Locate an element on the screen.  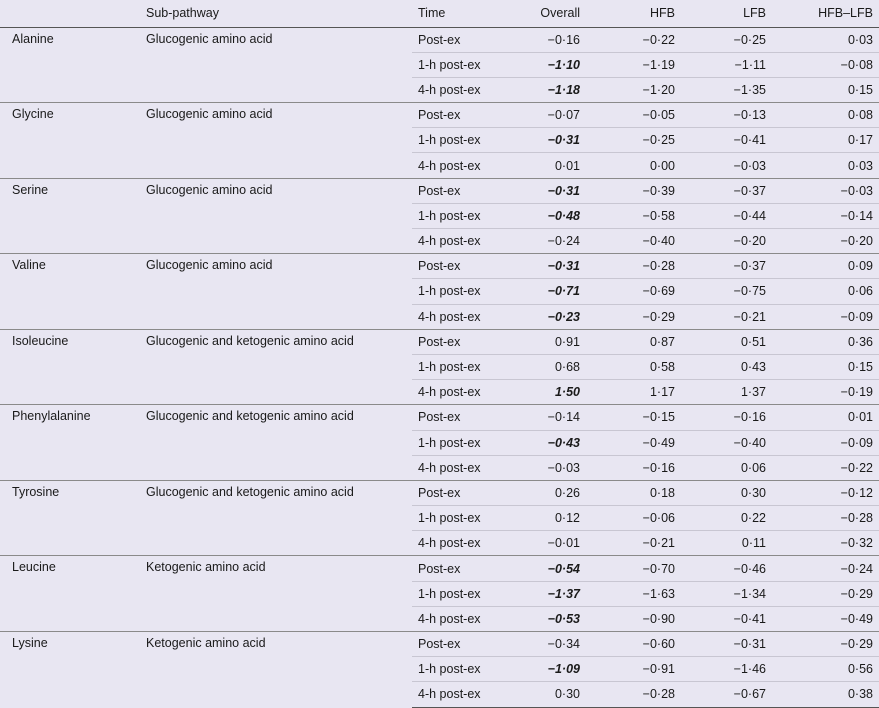
hfb-lfb-value: 0·56 is located at coordinates (825, 669).